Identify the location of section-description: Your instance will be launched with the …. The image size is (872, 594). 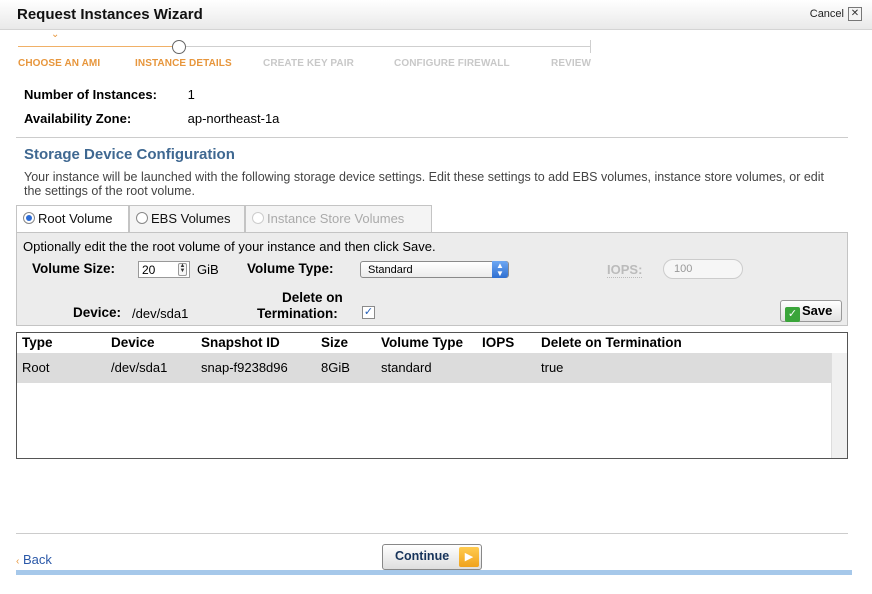
(424, 184).